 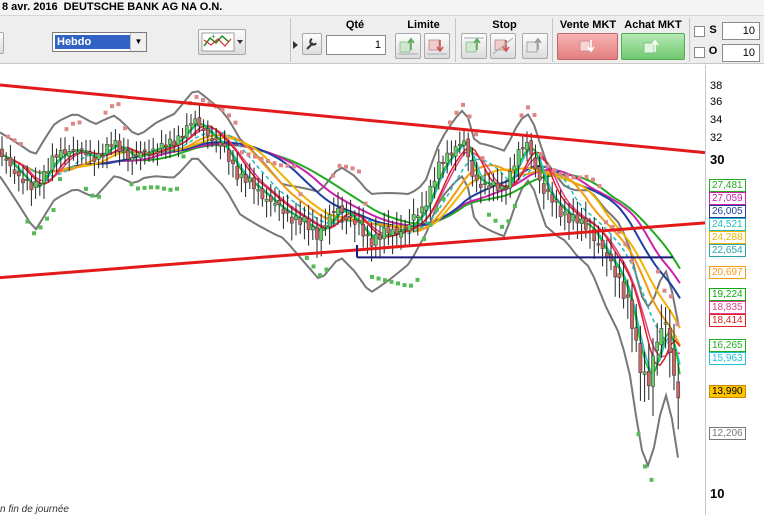 What do you see at coordinates (30, 7) in the screenshot?
I see `title-date: 8 avr. 2016` at bounding box center [30, 7].